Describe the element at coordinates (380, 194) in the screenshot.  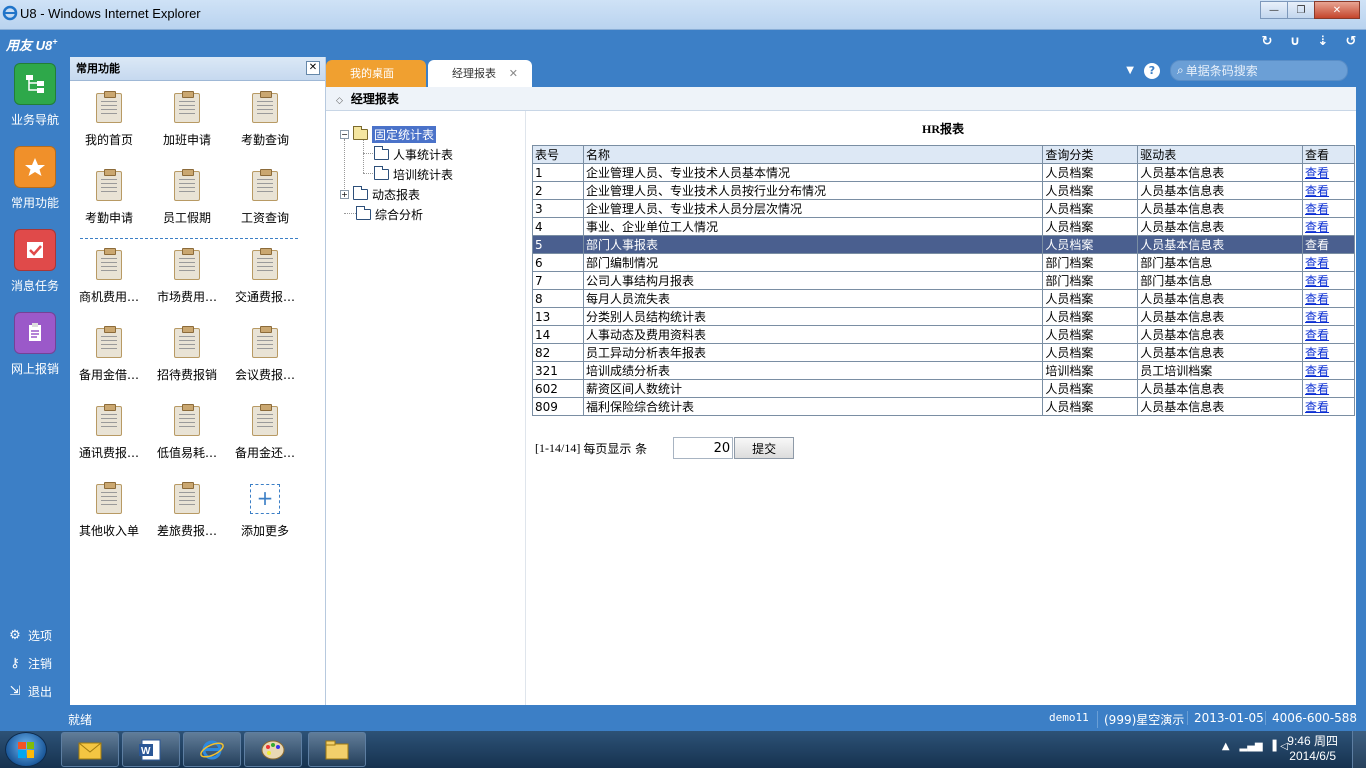
I see `tree-node-dynamic: + 动态报表` at that location.